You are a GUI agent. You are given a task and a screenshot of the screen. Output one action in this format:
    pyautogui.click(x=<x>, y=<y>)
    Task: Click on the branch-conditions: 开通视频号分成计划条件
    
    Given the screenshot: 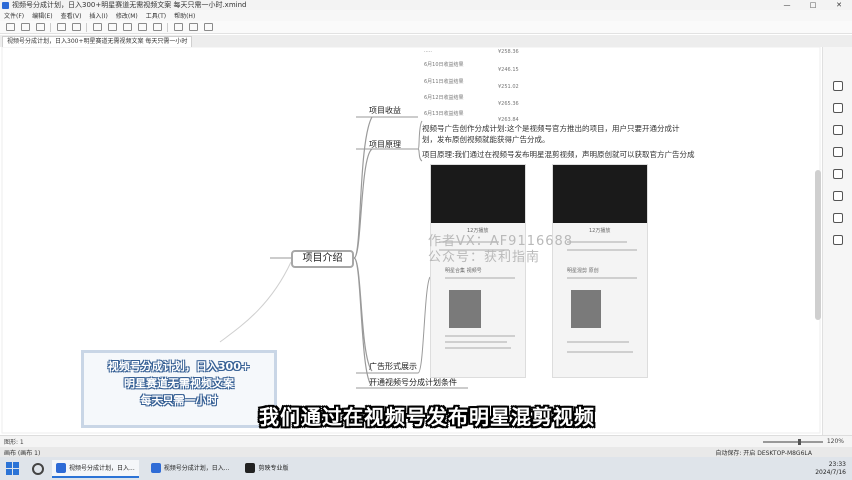 What is the action you would take?
    pyautogui.click(x=413, y=382)
    